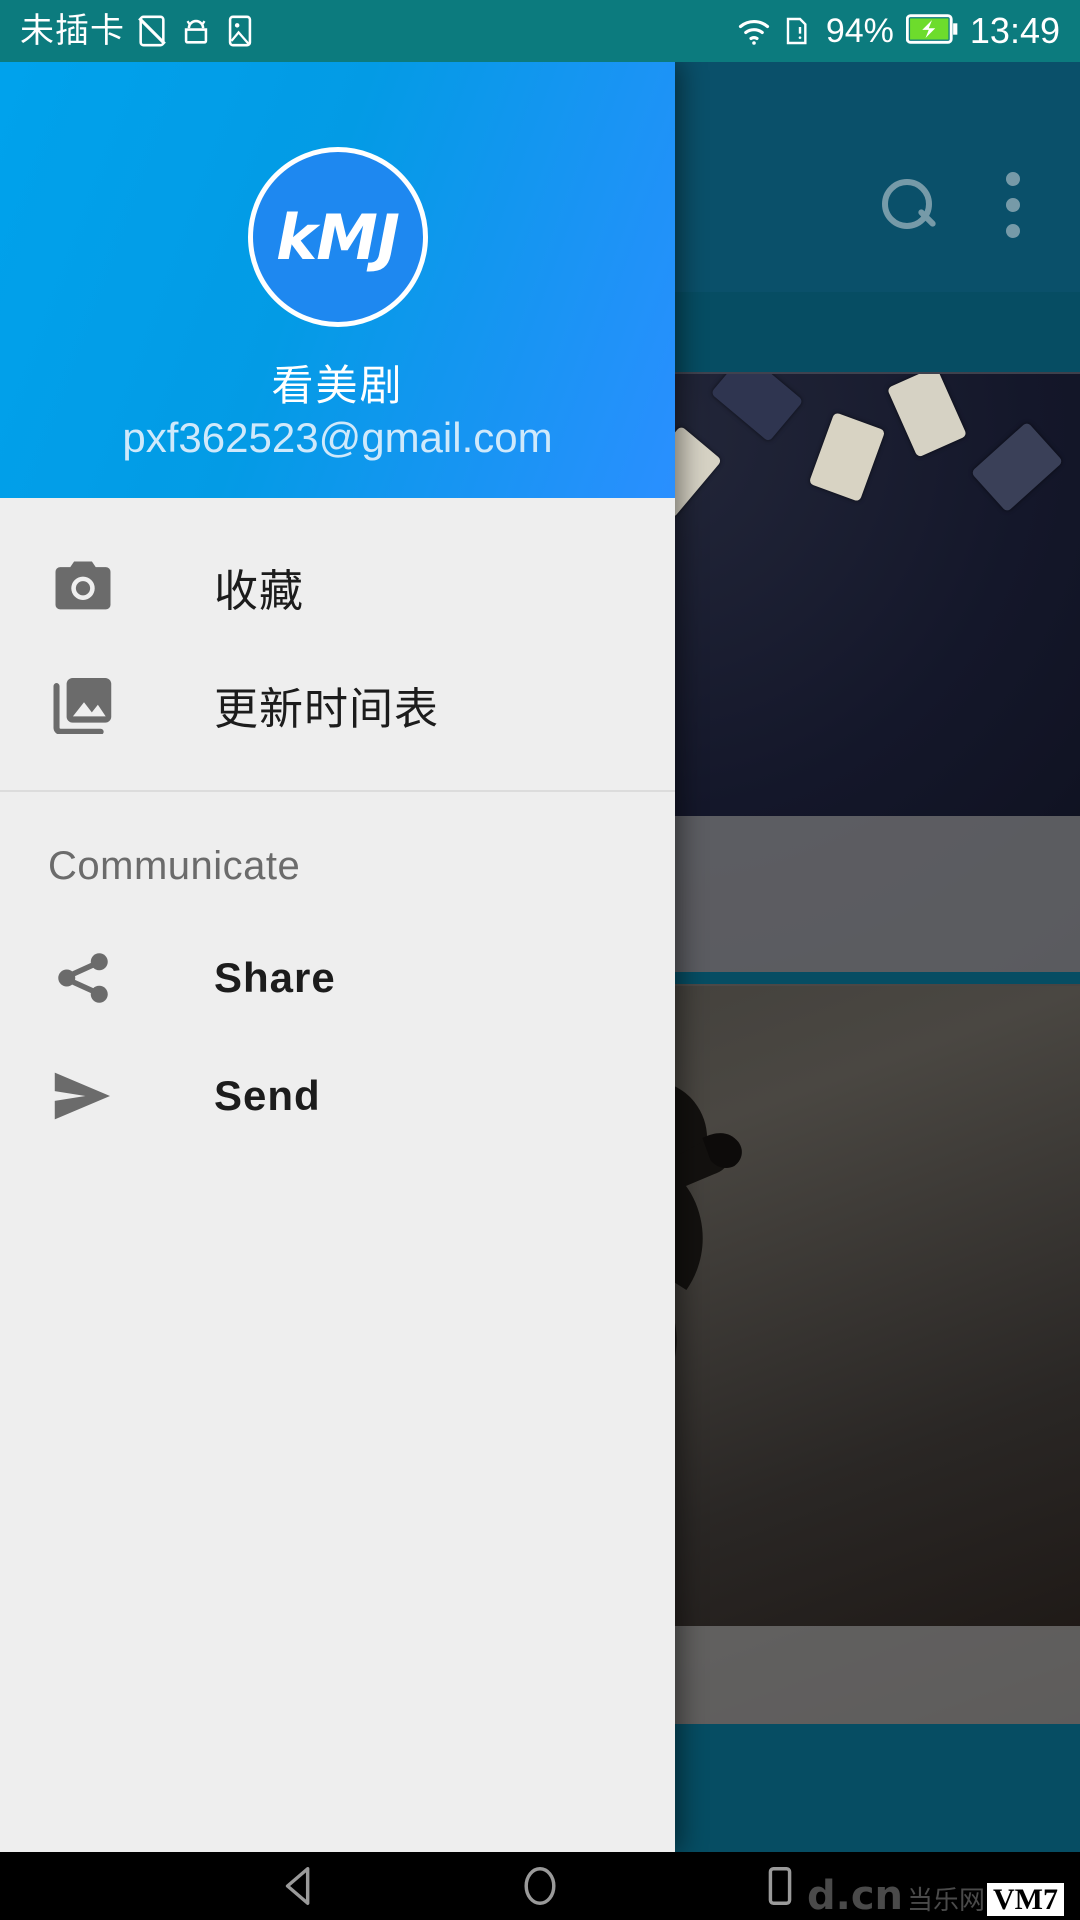  What do you see at coordinates (196, 31) in the screenshot?
I see `android-robot-icon` at bounding box center [196, 31].